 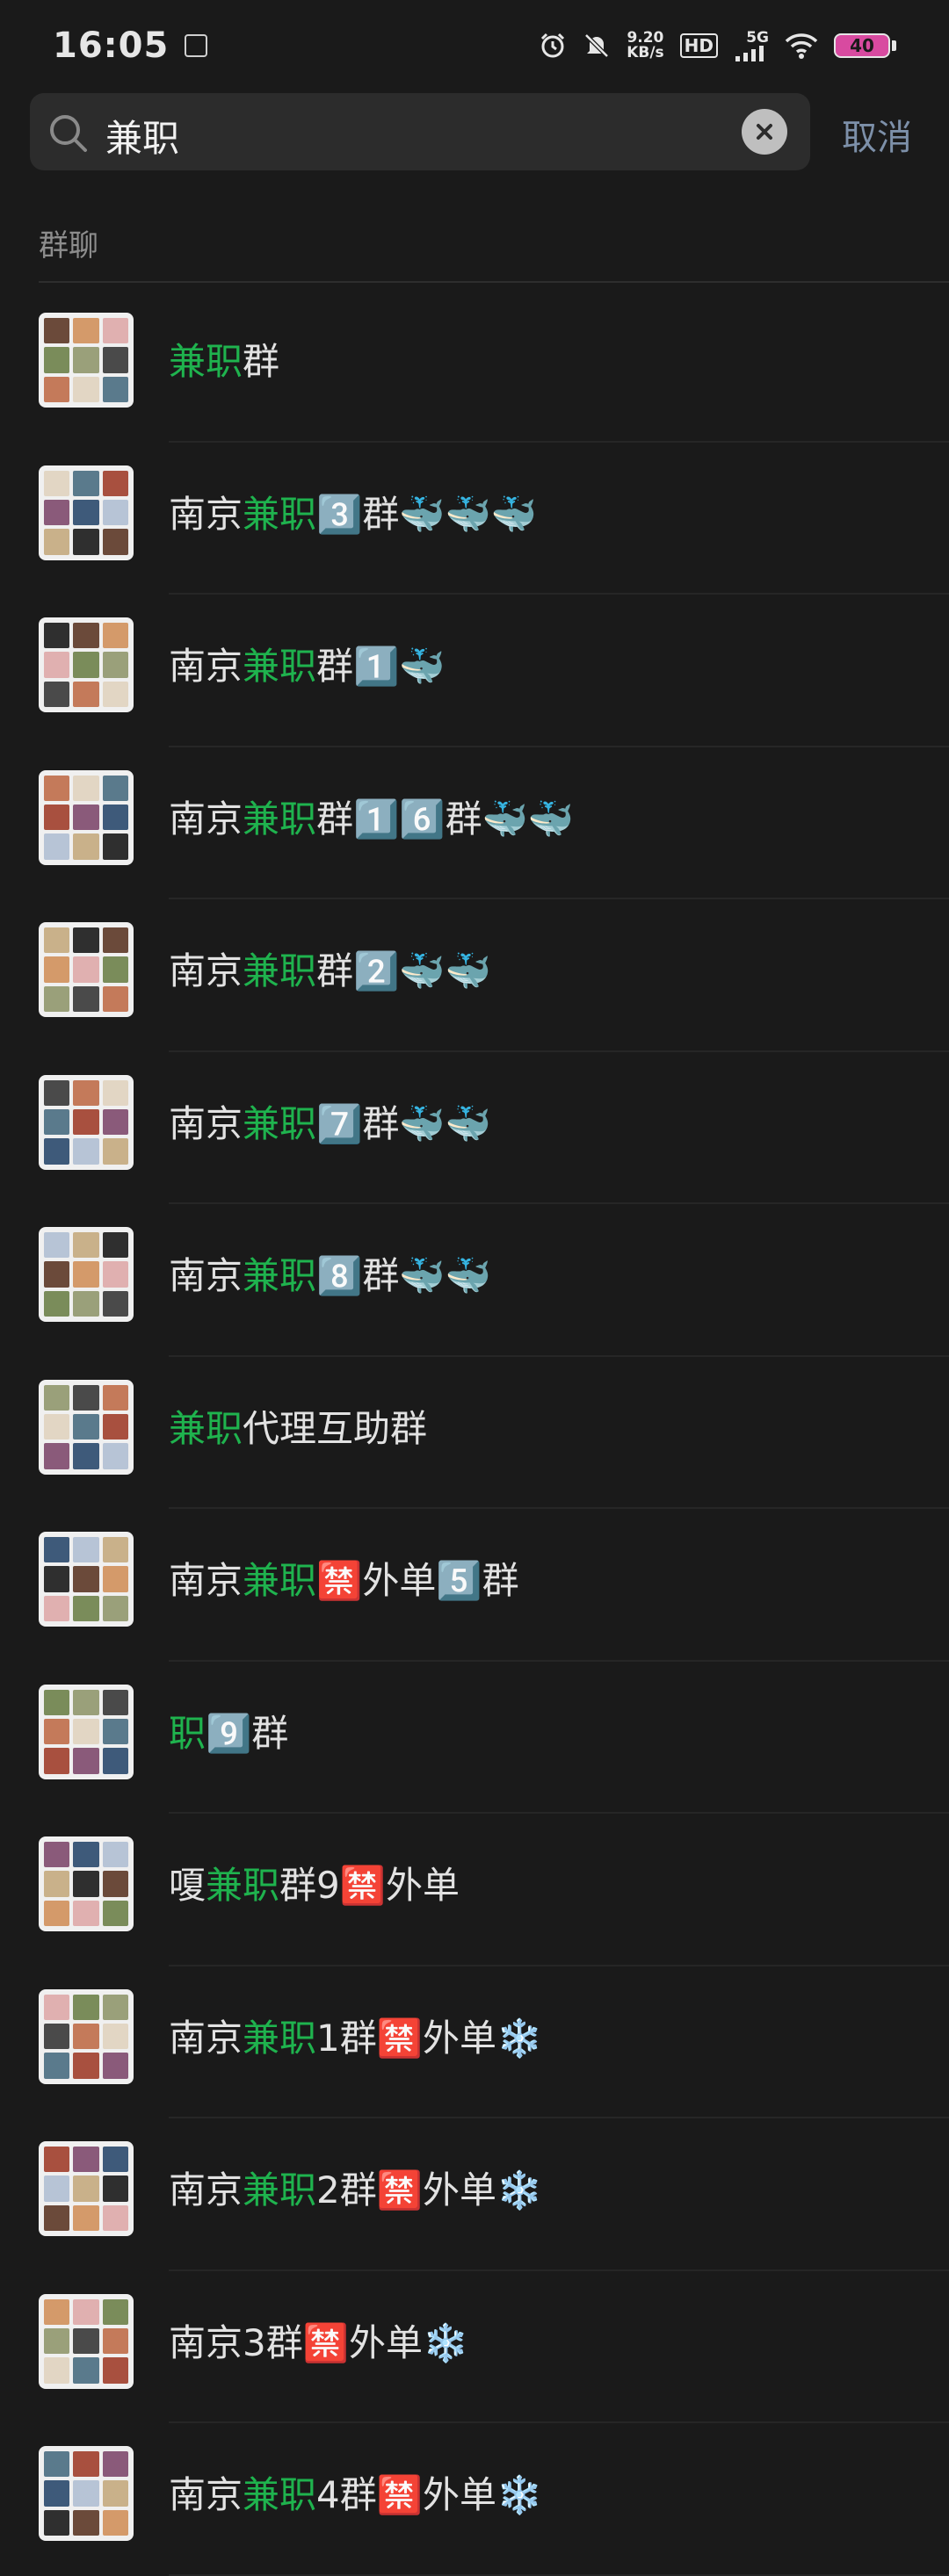 I want to click on cancel-button: 取消, so click(x=877, y=134).